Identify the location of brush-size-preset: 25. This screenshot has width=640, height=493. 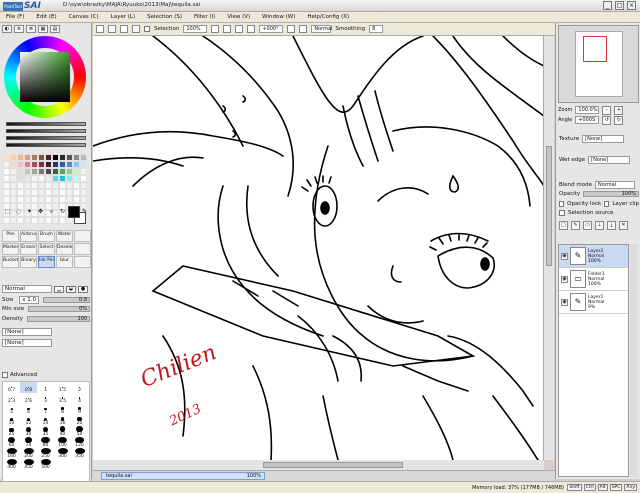
(11, 431).